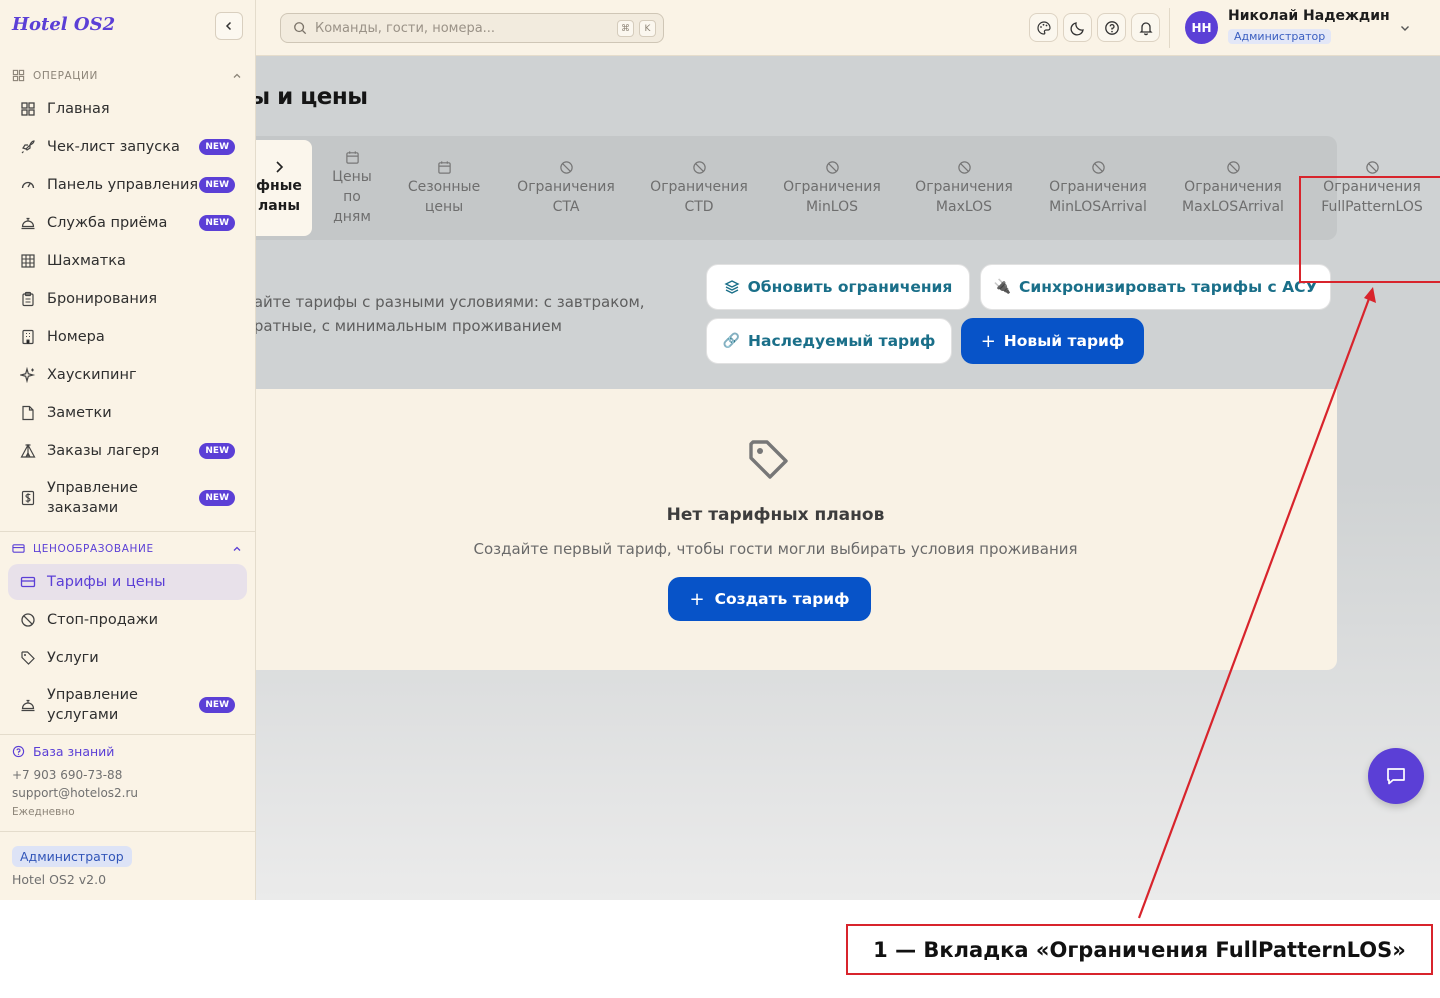 This screenshot has height=998, width=1440. What do you see at coordinates (127, 705) in the screenshot?
I see `sidebar-item-service-management: Управление услугами NEW` at bounding box center [127, 705].